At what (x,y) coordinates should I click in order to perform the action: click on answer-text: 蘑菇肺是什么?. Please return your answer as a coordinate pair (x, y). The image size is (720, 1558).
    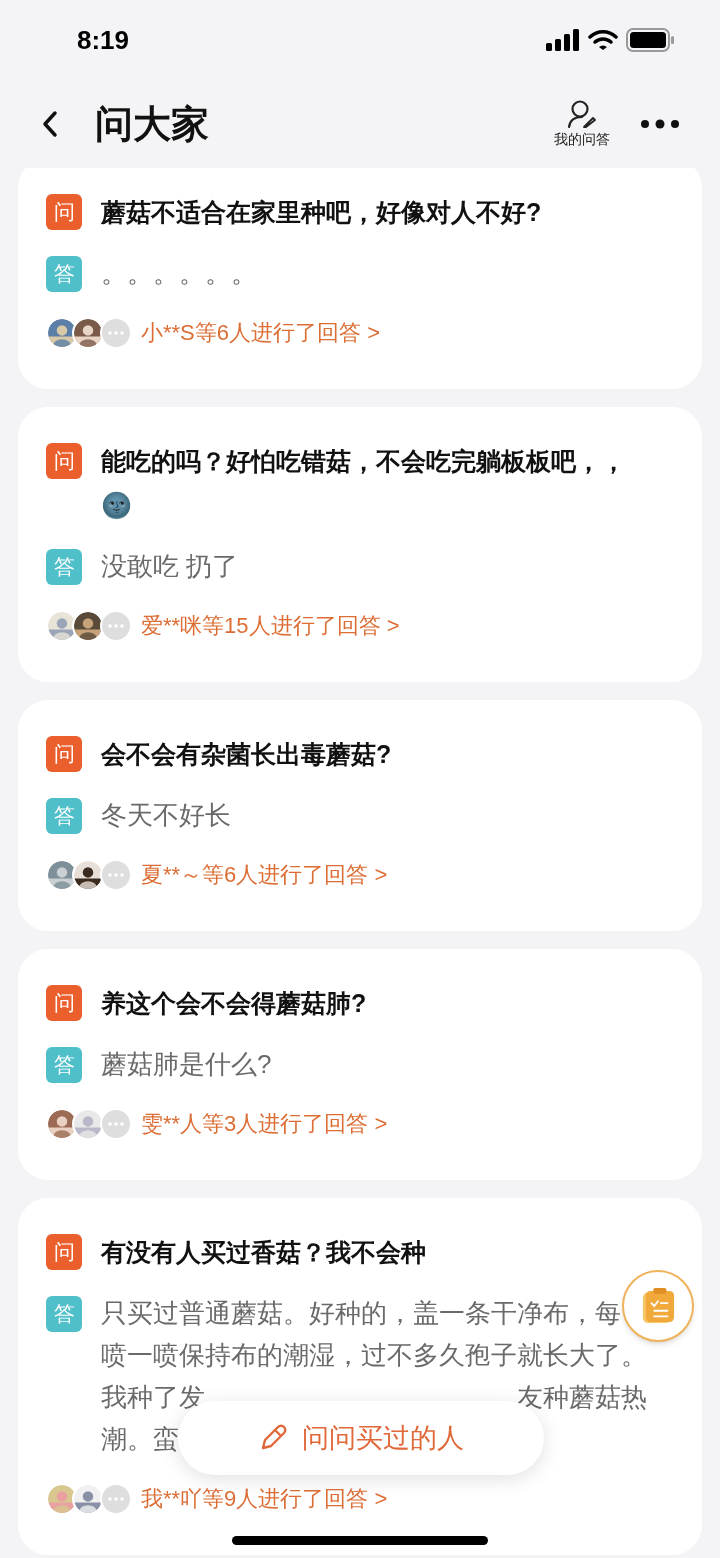
    Looking at the image, I should click on (186, 1064).